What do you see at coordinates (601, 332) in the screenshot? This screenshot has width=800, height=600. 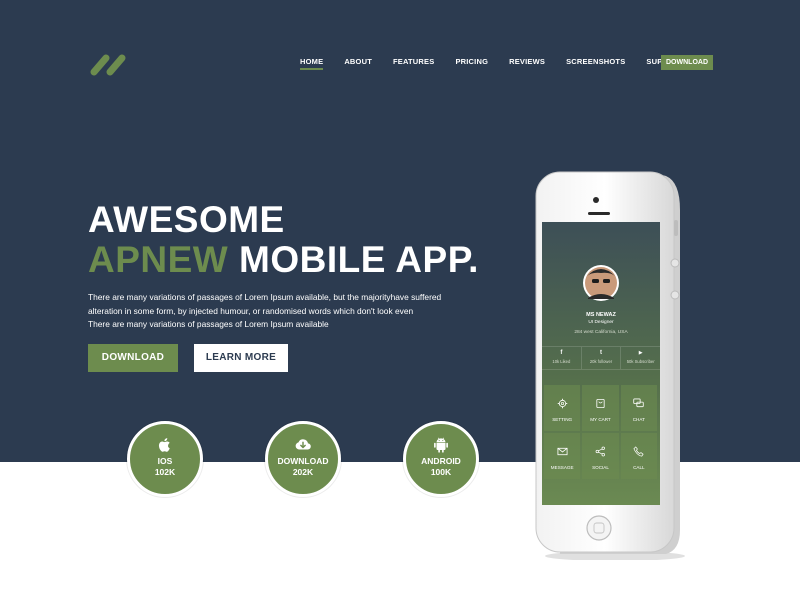 I see `profile-location: 284 west California, USA` at bounding box center [601, 332].